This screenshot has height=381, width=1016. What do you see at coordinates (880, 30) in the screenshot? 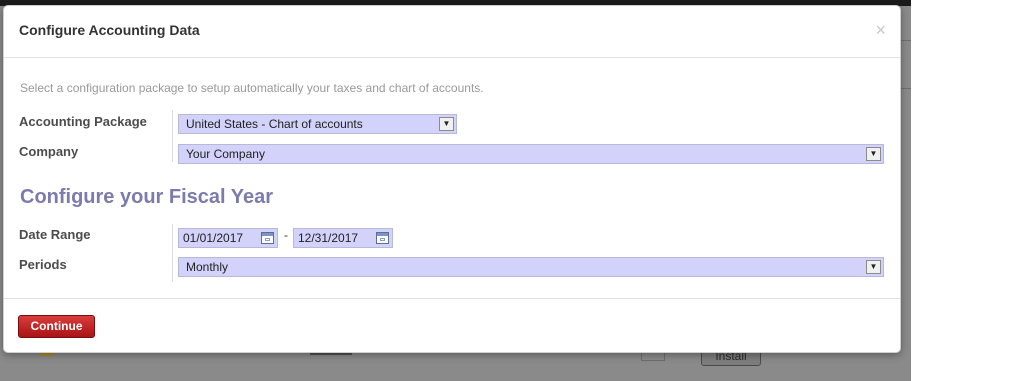
I see `close-icon: ×` at bounding box center [880, 30].